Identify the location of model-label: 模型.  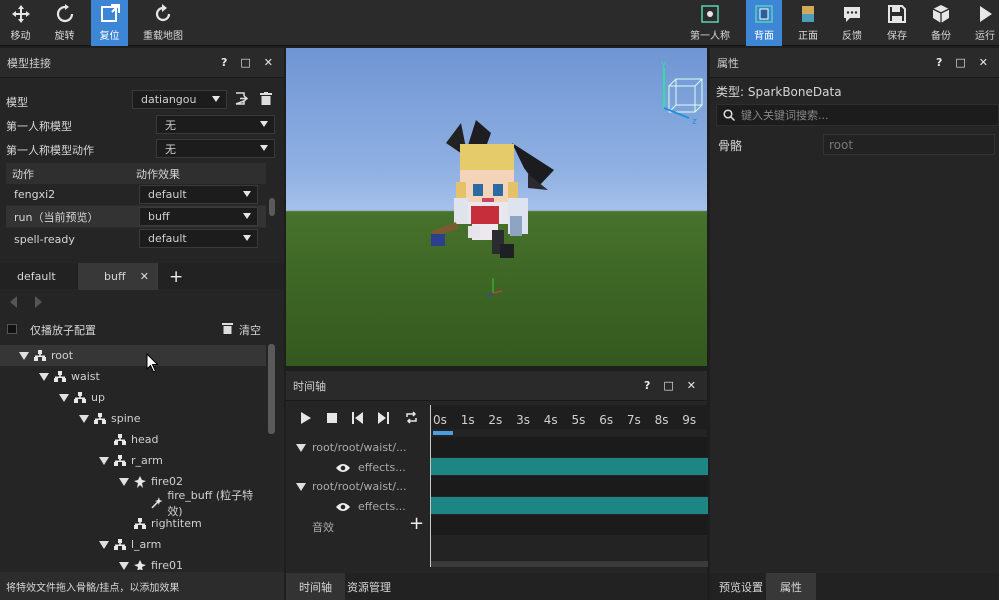
(17, 102).